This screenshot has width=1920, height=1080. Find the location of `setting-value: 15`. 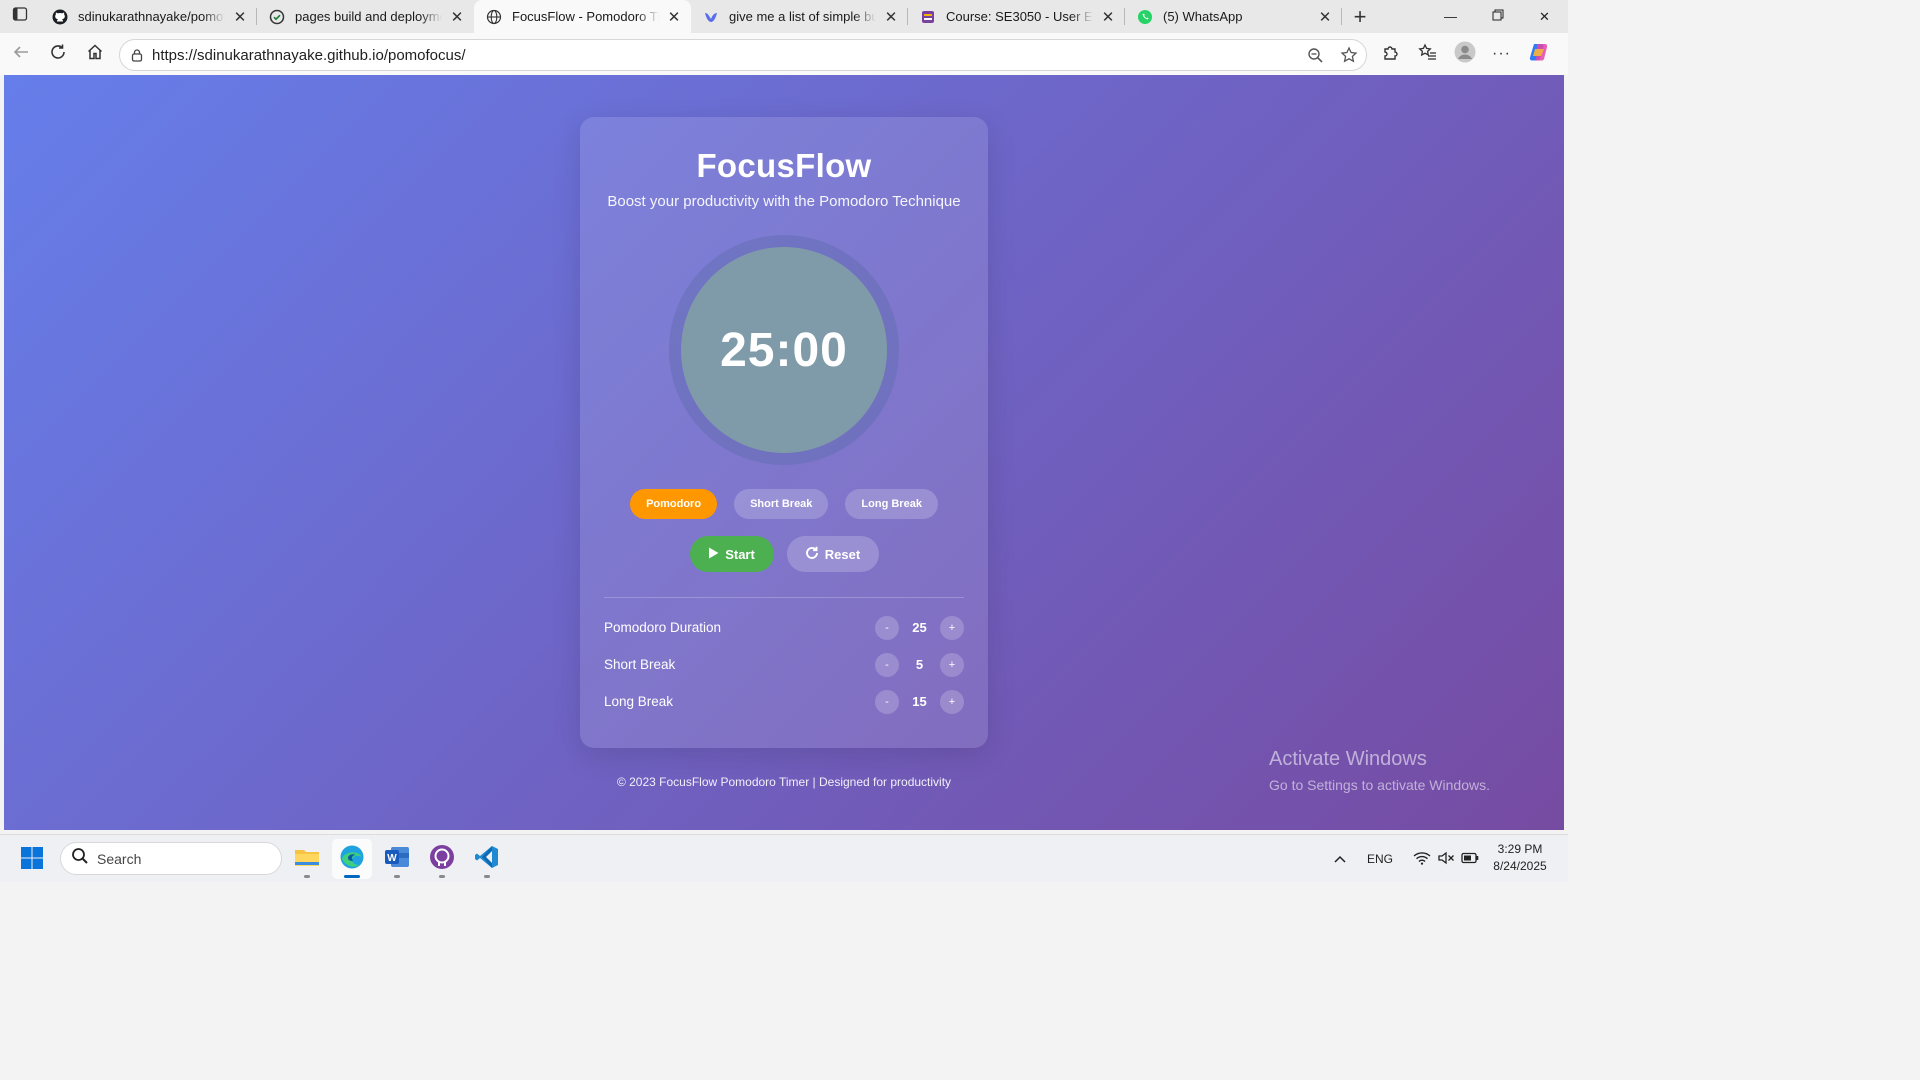

setting-value: 15 is located at coordinates (919, 701).